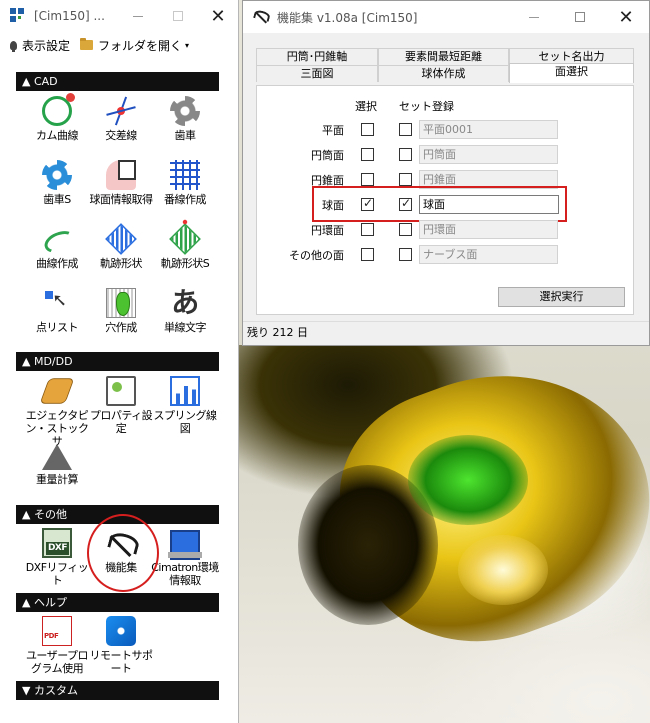  What do you see at coordinates (185, 545) in the screenshot?
I see `computer-icon` at bounding box center [185, 545].